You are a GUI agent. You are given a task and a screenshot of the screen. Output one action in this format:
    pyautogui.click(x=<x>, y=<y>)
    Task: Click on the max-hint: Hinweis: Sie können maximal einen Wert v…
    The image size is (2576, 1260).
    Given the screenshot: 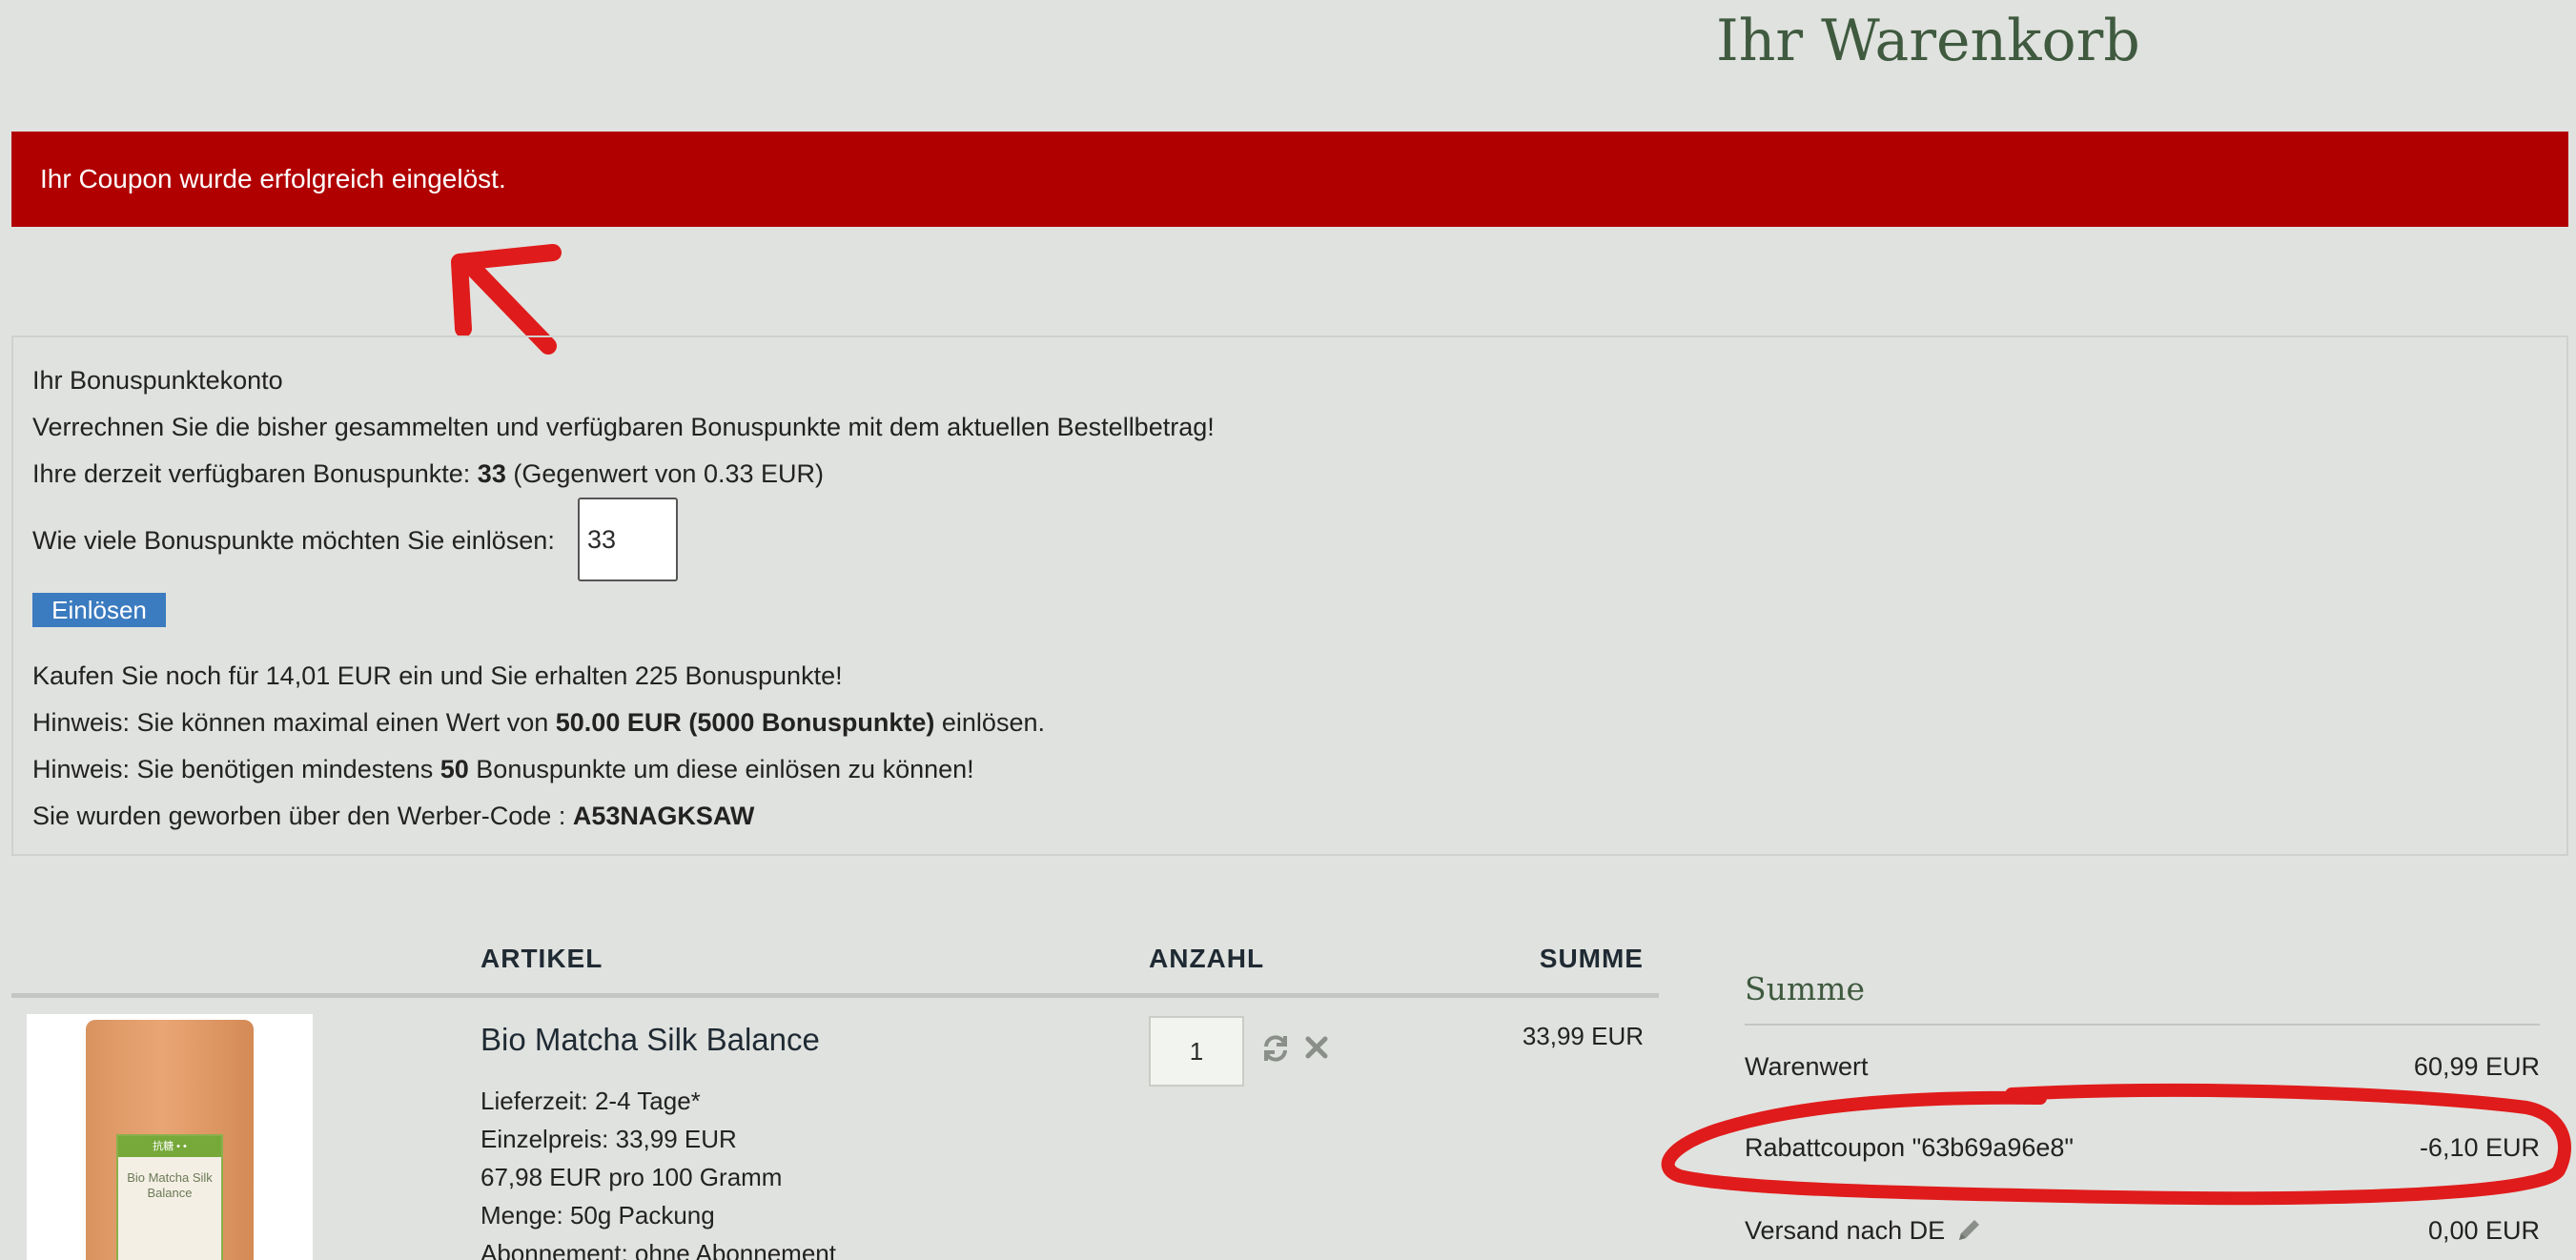 What is the action you would take?
    pyautogui.click(x=538, y=723)
    